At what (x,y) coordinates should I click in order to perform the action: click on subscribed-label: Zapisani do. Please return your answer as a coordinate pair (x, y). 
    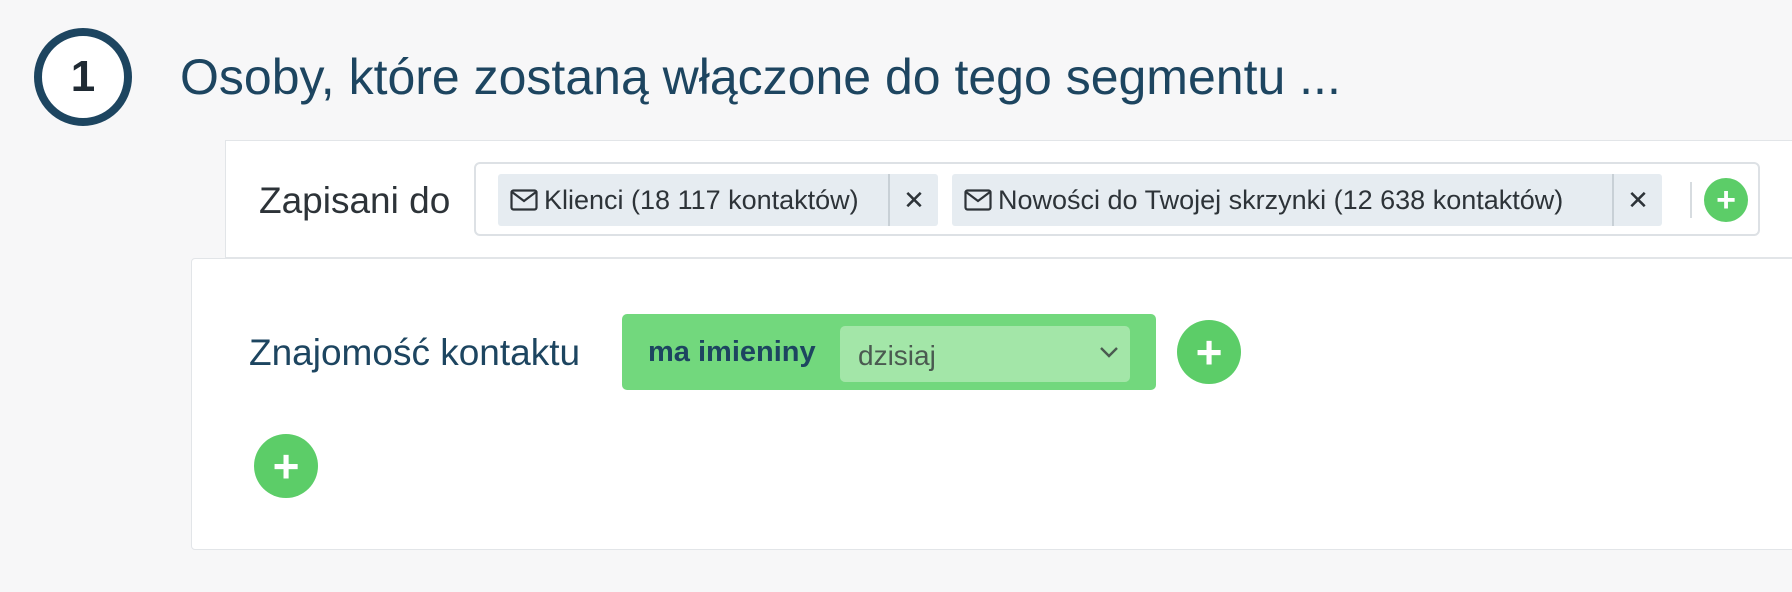
    Looking at the image, I should click on (355, 200).